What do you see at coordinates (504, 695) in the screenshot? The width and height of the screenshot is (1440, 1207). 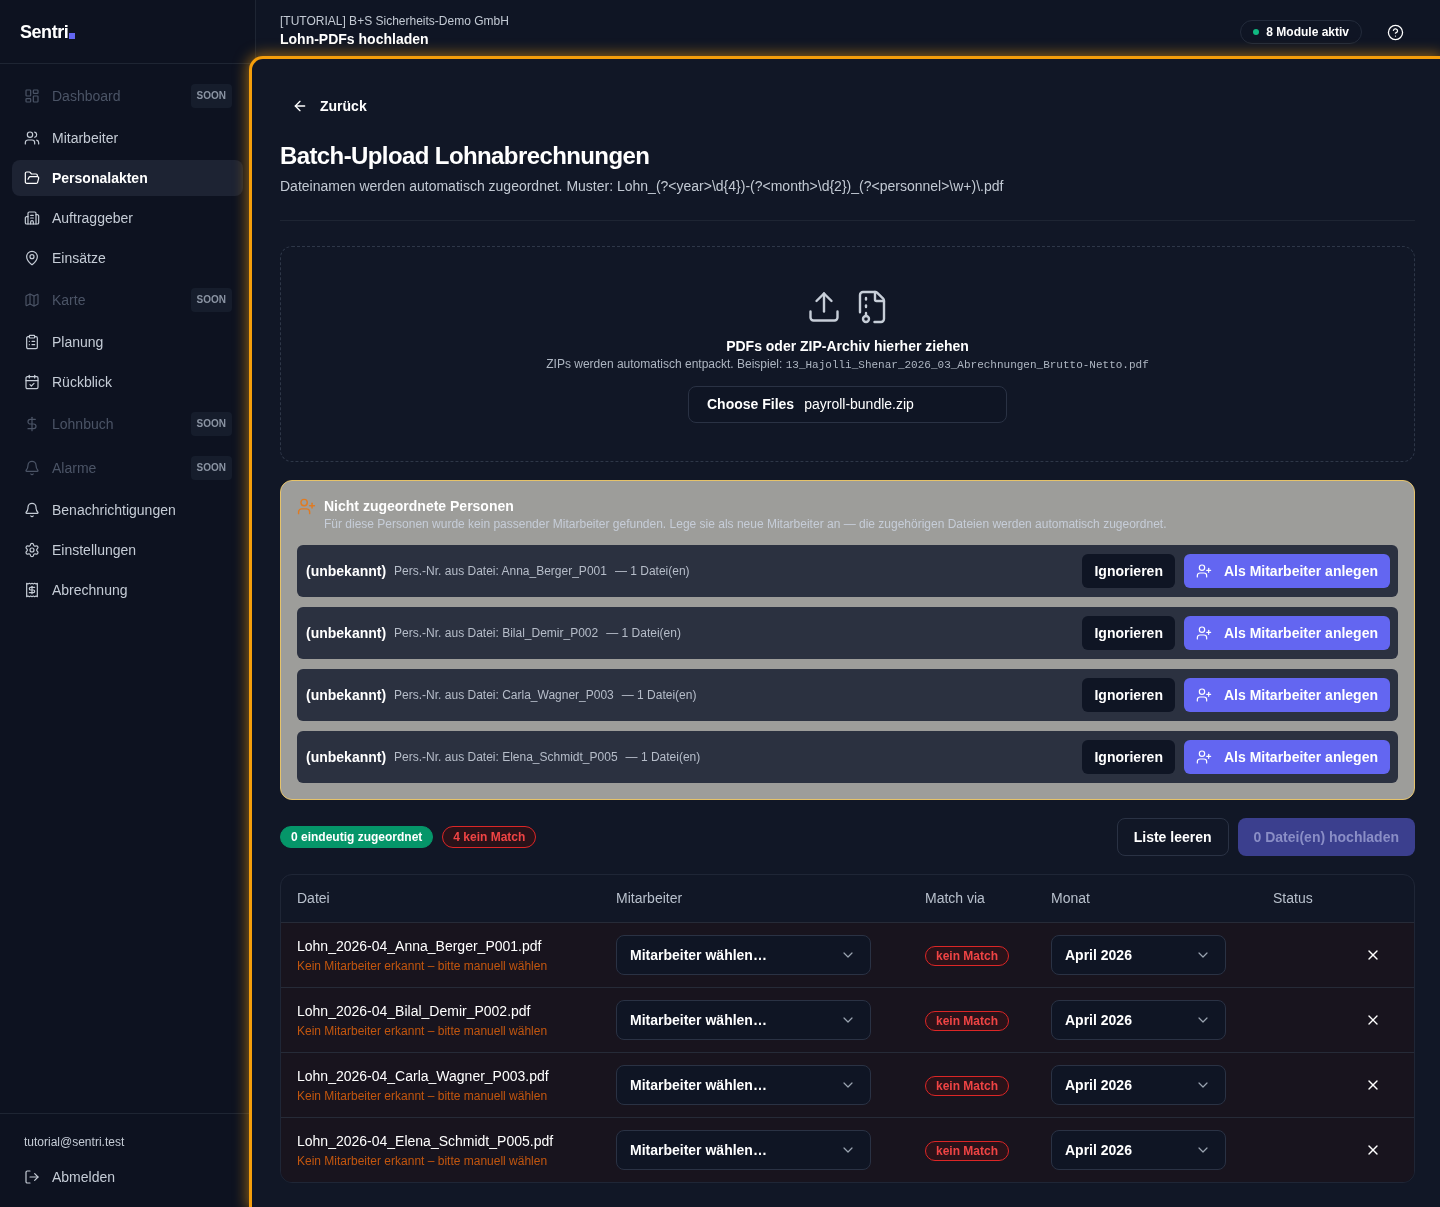 I see `person-source: Pers.-Nr. aus Datei: Carla_Wagner_P003` at bounding box center [504, 695].